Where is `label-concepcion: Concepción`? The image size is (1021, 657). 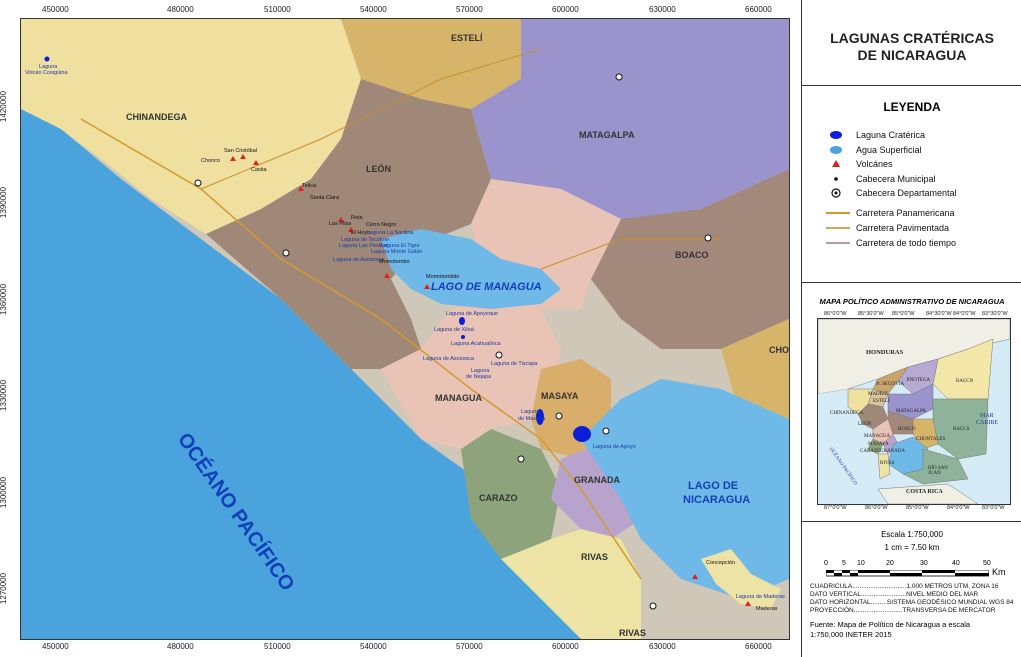 label-concepcion: Concepción is located at coordinates (721, 563).